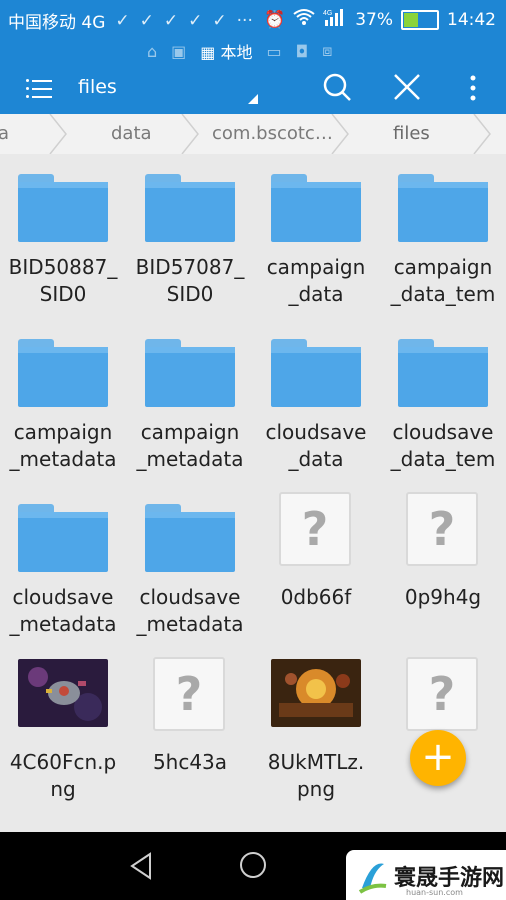 The image size is (506, 900). What do you see at coordinates (434, 892) in the screenshot?
I see `watermark-url: huan-sun.com` at bounding box center [434, 892].